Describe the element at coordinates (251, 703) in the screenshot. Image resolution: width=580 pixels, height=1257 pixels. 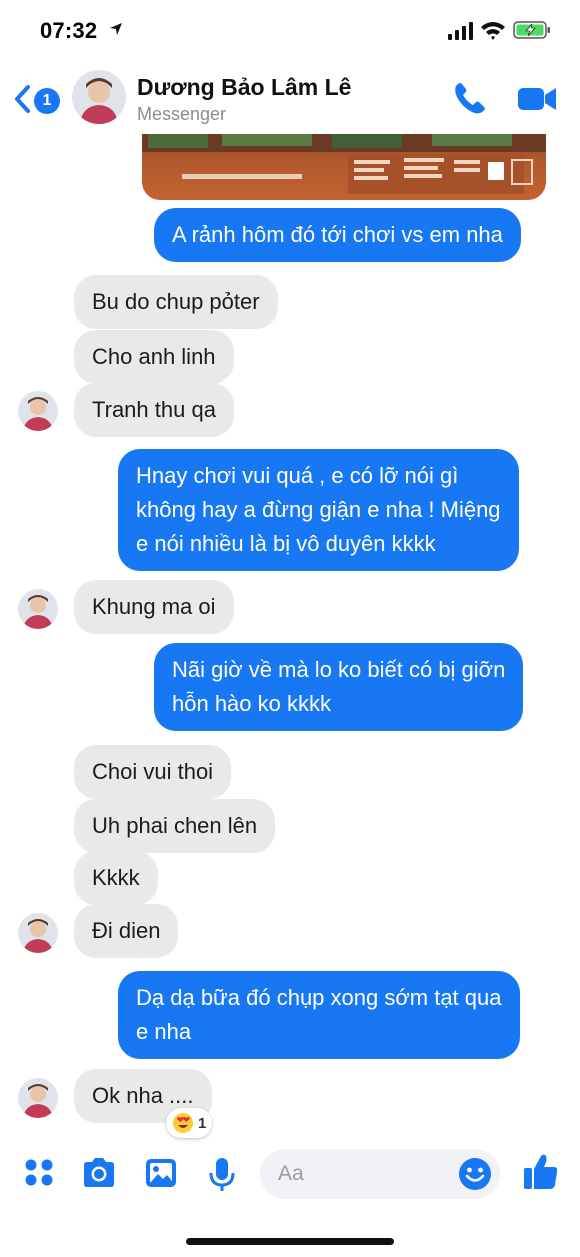
I see `message-text-line: hỗn hào ko kkkk` at that location.